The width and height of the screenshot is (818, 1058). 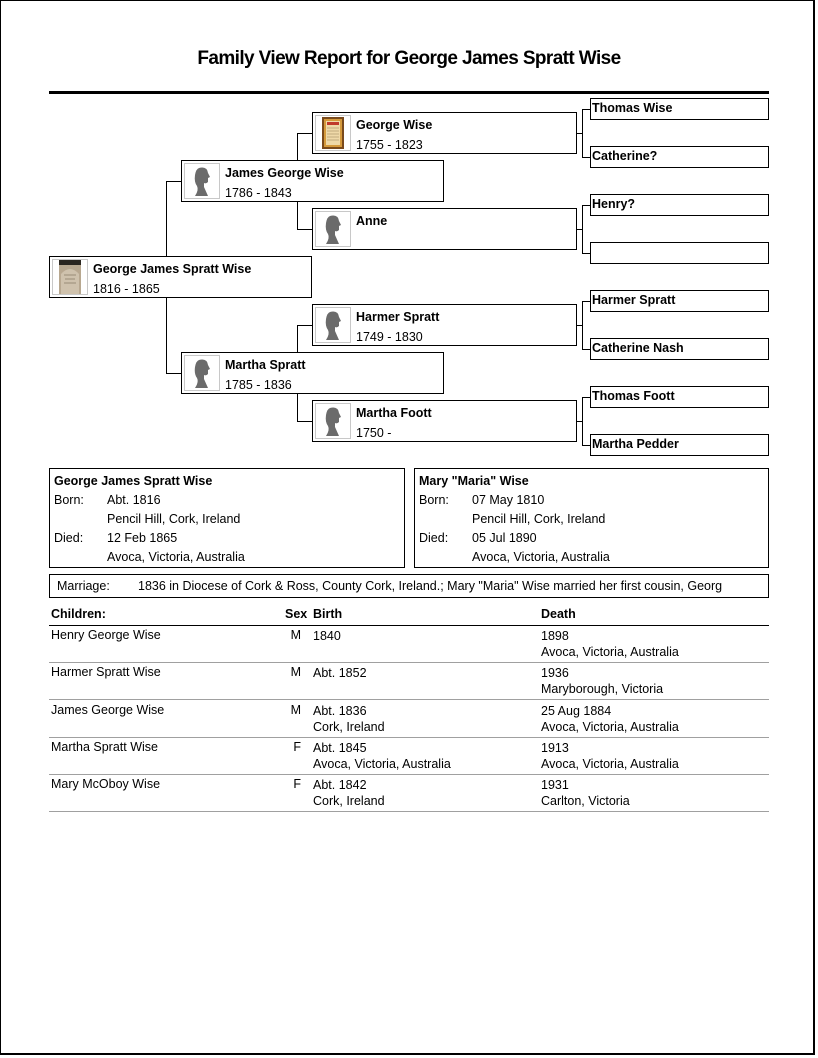 What do you see at coordinates (555, 636) in the screenshot?
I see `child-death-date: 1898` at bounding box center [555, 636].